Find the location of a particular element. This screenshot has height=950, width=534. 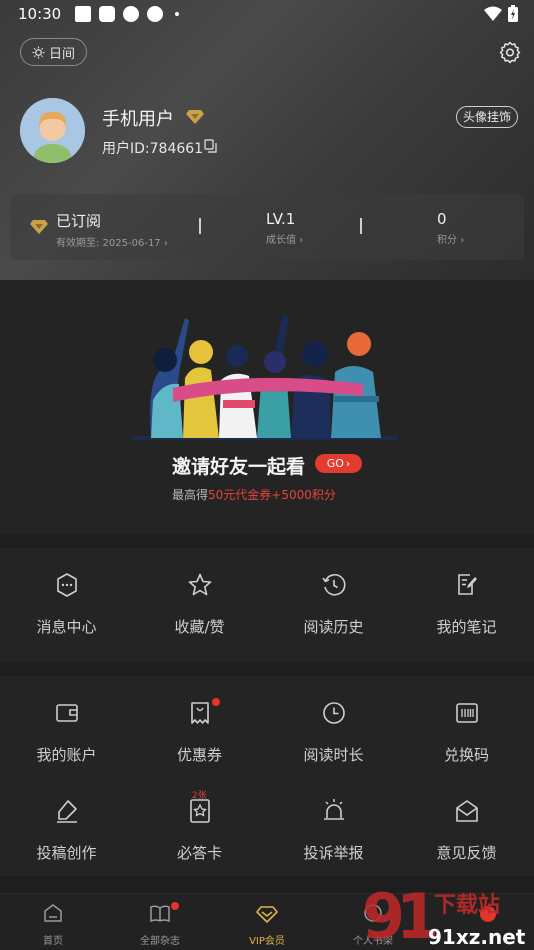

invite-title: 邀请好友一起看 is located at coordinates (239, 467).